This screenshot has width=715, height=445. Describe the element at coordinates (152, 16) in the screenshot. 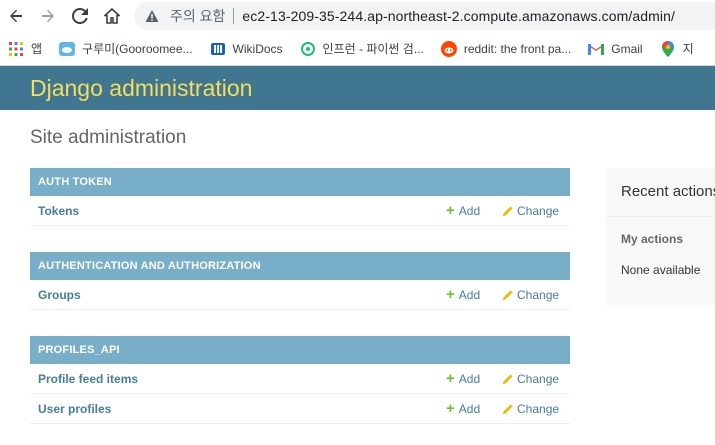

I see `warning-icon` at that location.